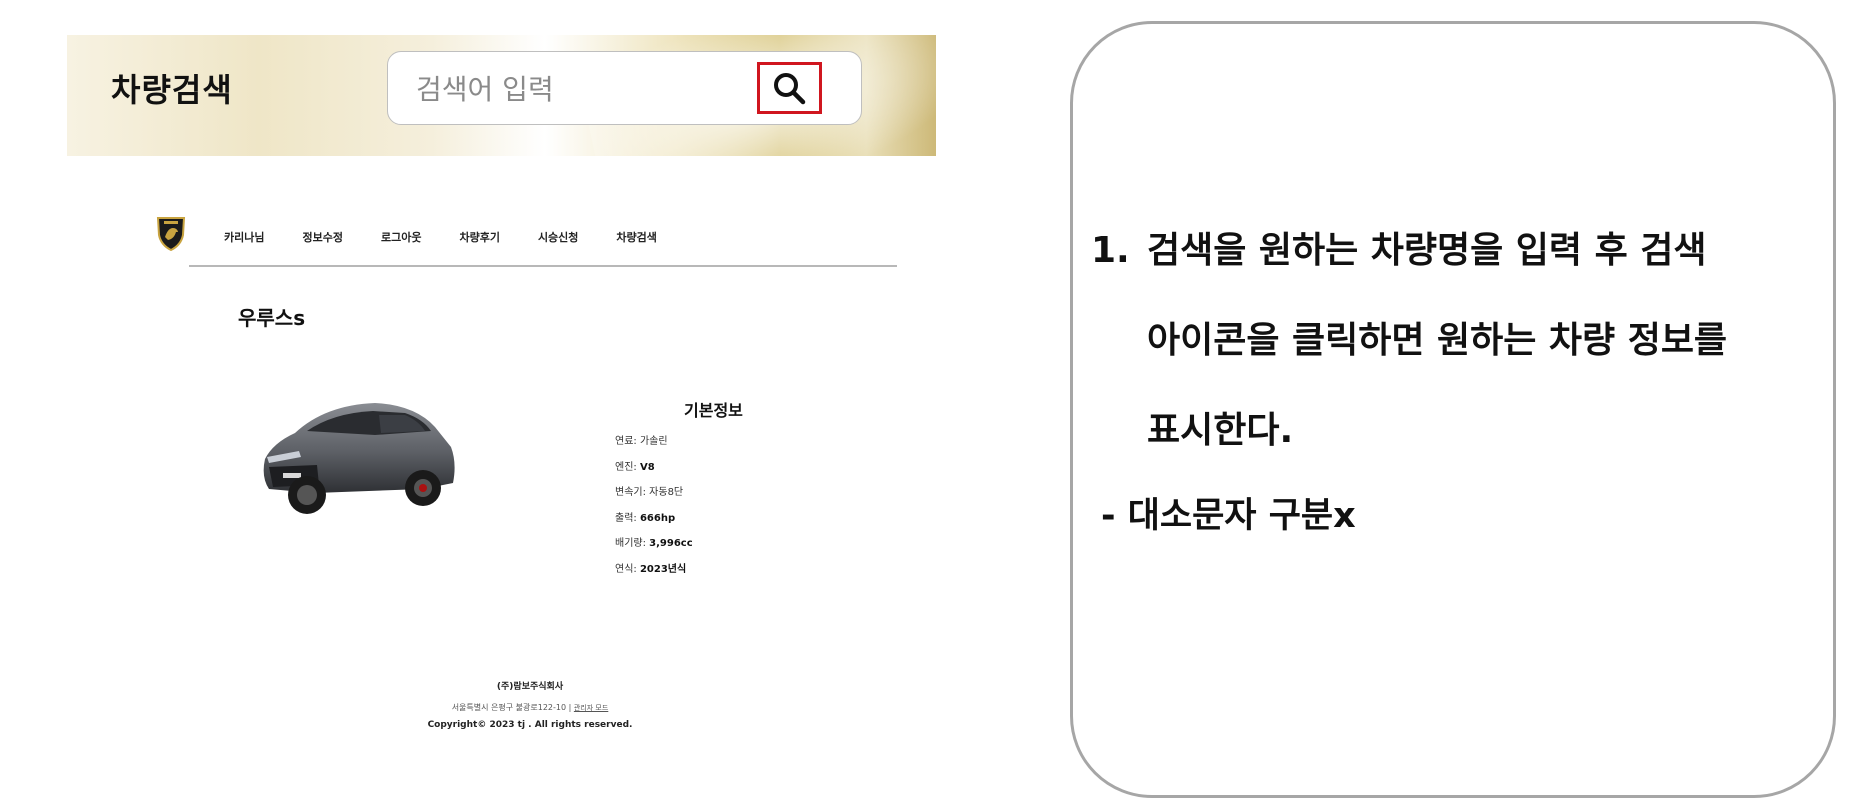 The height and width of the screenshot is (808, 1852). I want to click on footer-address: 서울특별시 은평구 불광로122-10 |, so click(511, 707).